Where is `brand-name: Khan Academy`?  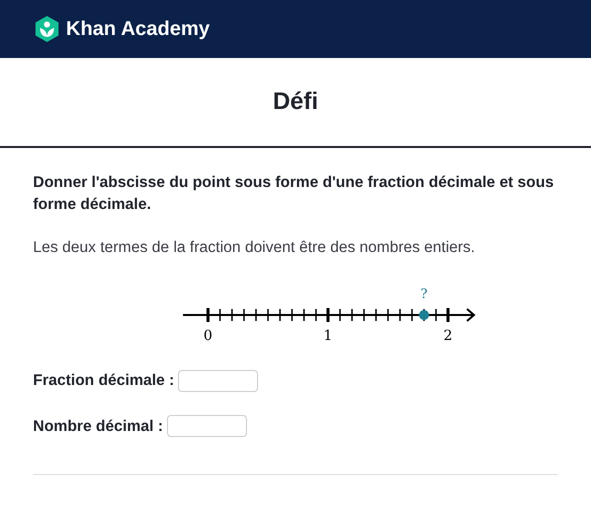
brand-name: Khan Academy is located at coordinates (138, 29).